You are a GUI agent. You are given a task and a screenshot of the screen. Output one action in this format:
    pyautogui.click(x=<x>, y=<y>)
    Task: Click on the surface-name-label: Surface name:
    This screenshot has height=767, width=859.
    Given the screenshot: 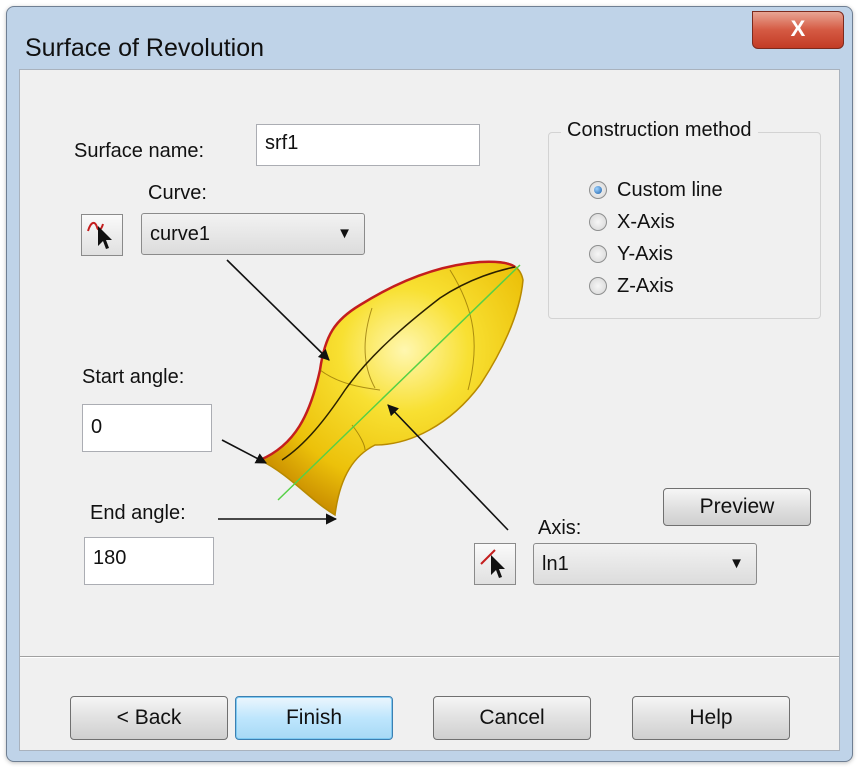 What is the action you would take?
    pyautogui.click(x=139, y=151)
    